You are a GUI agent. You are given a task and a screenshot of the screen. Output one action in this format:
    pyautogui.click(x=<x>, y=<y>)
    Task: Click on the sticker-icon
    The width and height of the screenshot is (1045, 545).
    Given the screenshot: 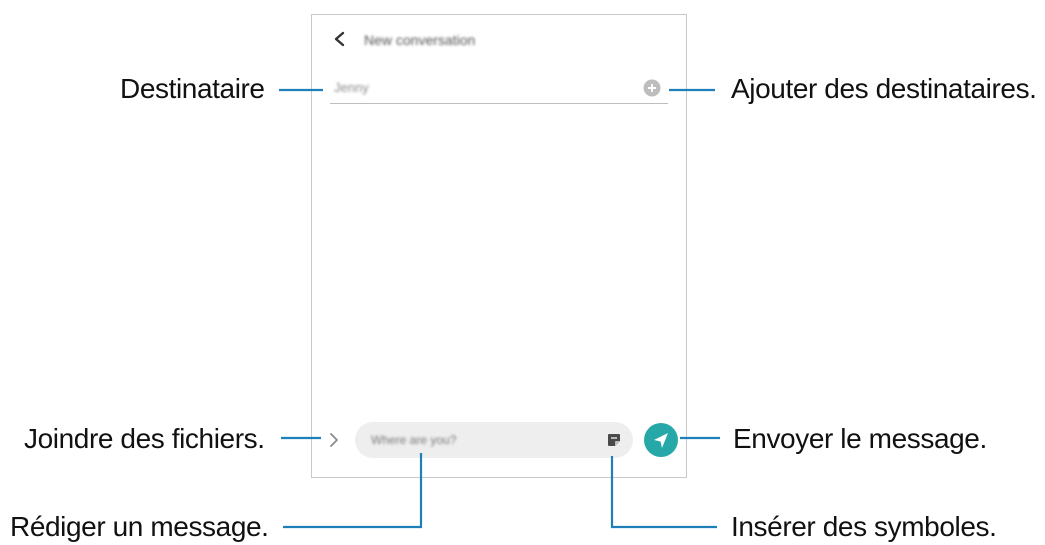 What is the action you would take?
    pyautogui.click(x=614, y=440)
    